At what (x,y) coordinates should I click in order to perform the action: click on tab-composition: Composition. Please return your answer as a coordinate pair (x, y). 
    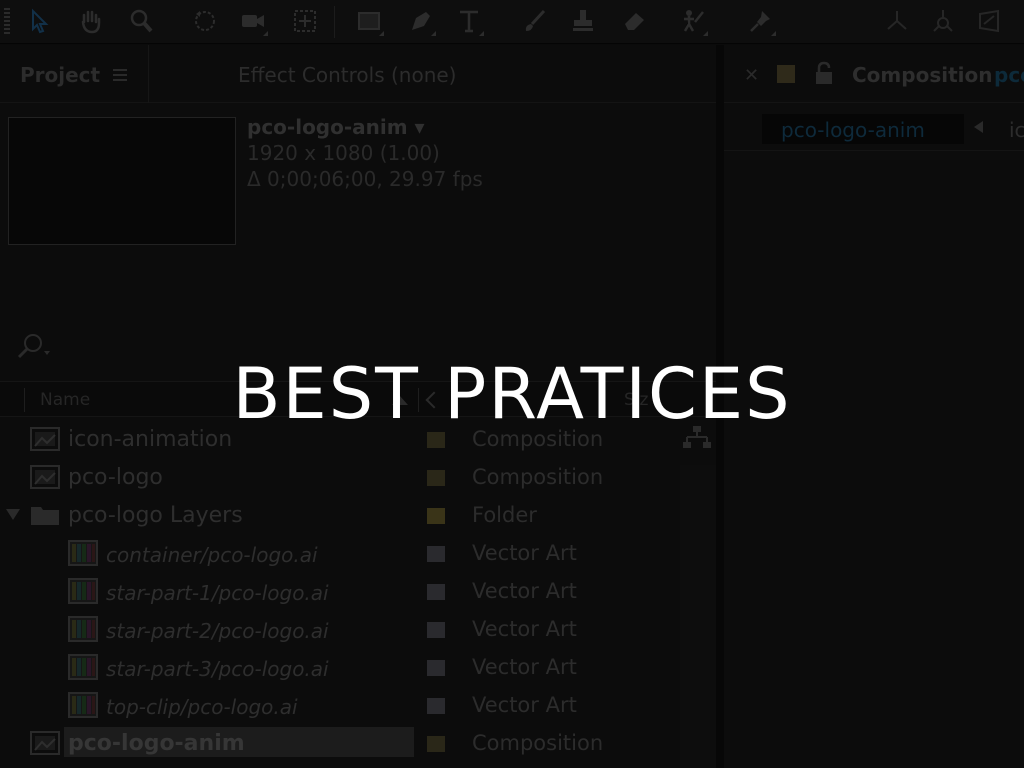
    Looking at the image, I should click on (922, 75).